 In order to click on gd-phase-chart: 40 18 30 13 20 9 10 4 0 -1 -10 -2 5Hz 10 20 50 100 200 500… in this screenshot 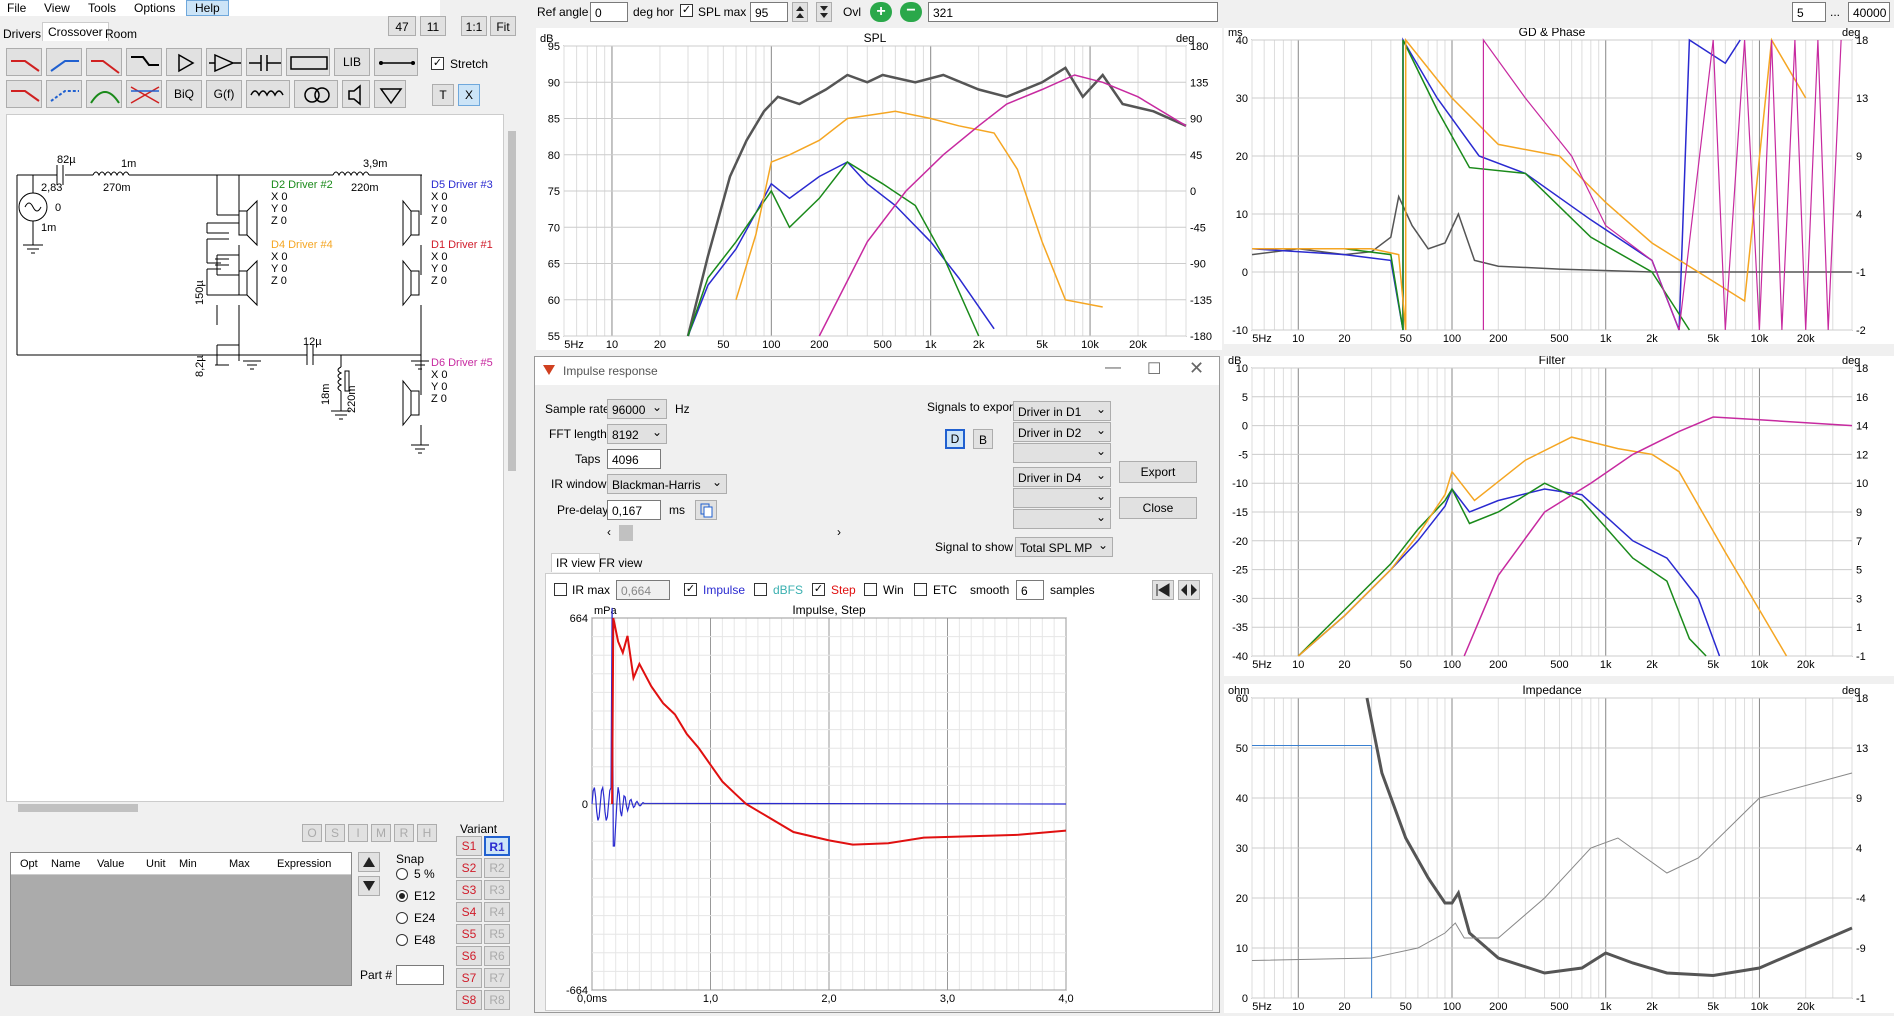, I will do `click(1559, 185)`.